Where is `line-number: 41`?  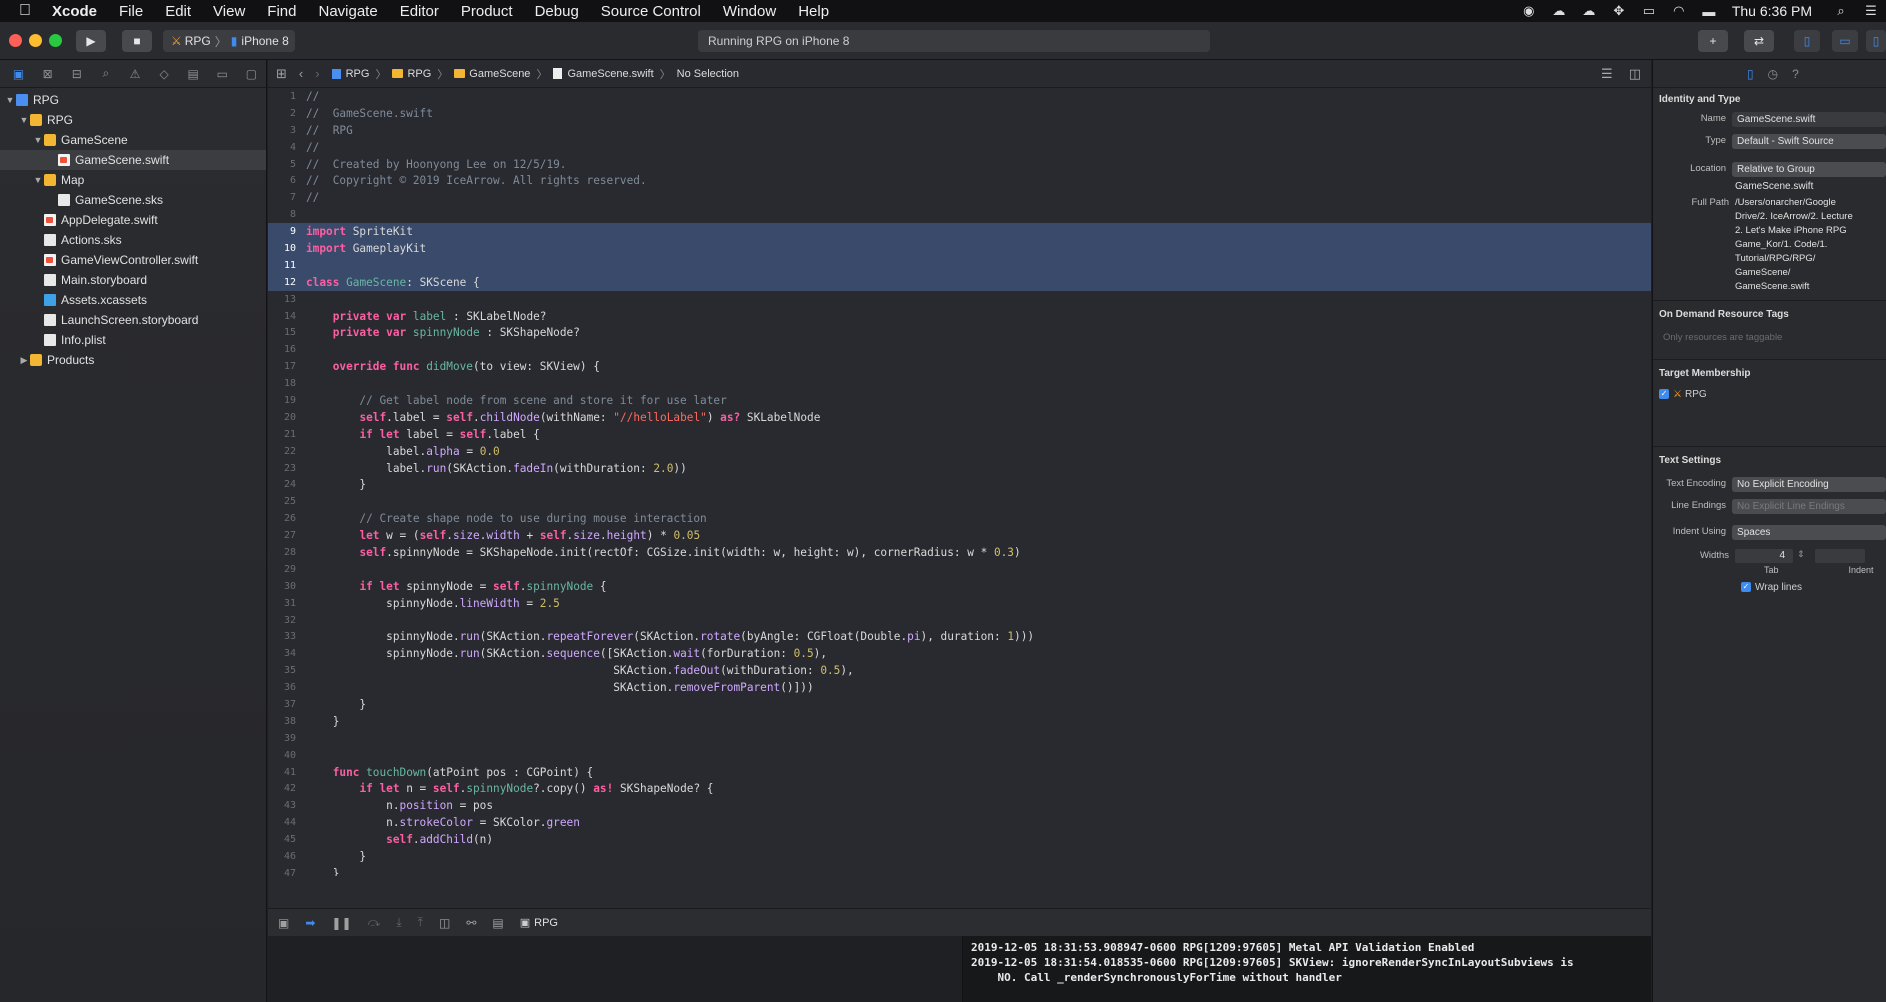
line-number: 41 is located at coordinates (287, 772).